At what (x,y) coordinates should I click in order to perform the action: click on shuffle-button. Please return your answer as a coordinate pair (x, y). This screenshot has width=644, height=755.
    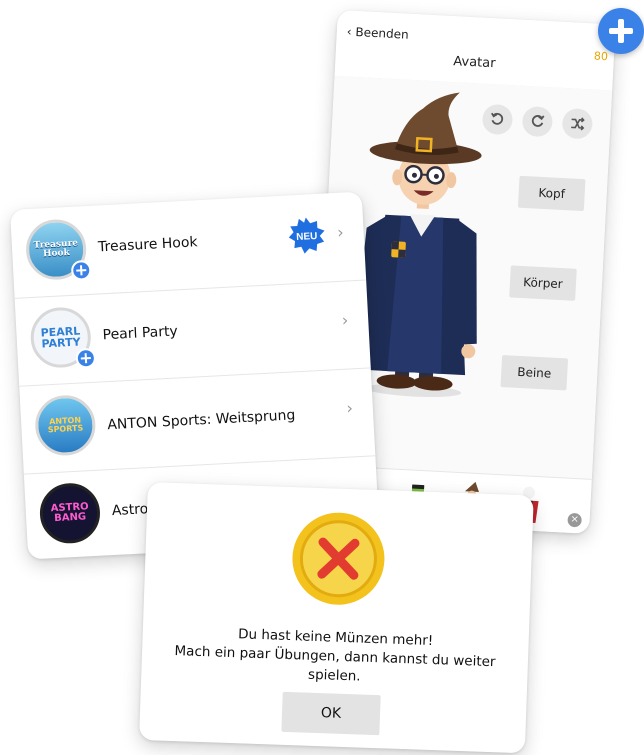
    Looking at the image, I should click on (577, 123).